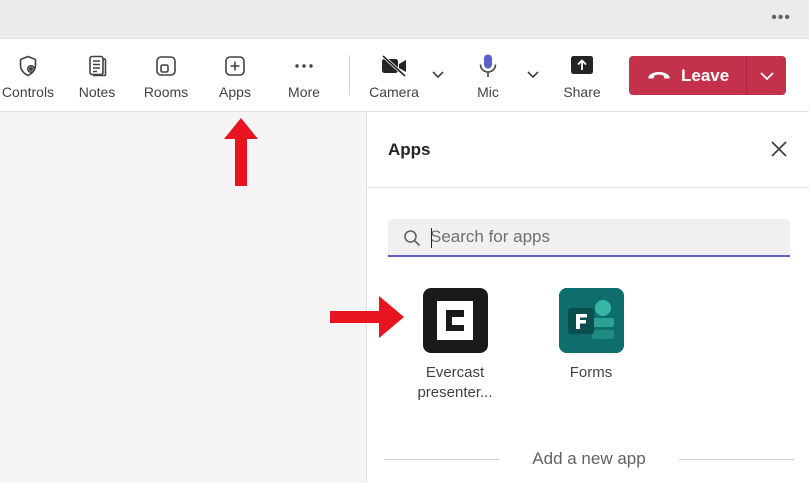 This screenshot has width=809, height=483. Describe the element at coordinates (438, 76) in the screenshot. I see `camera-options-chevron-icon` at that location.